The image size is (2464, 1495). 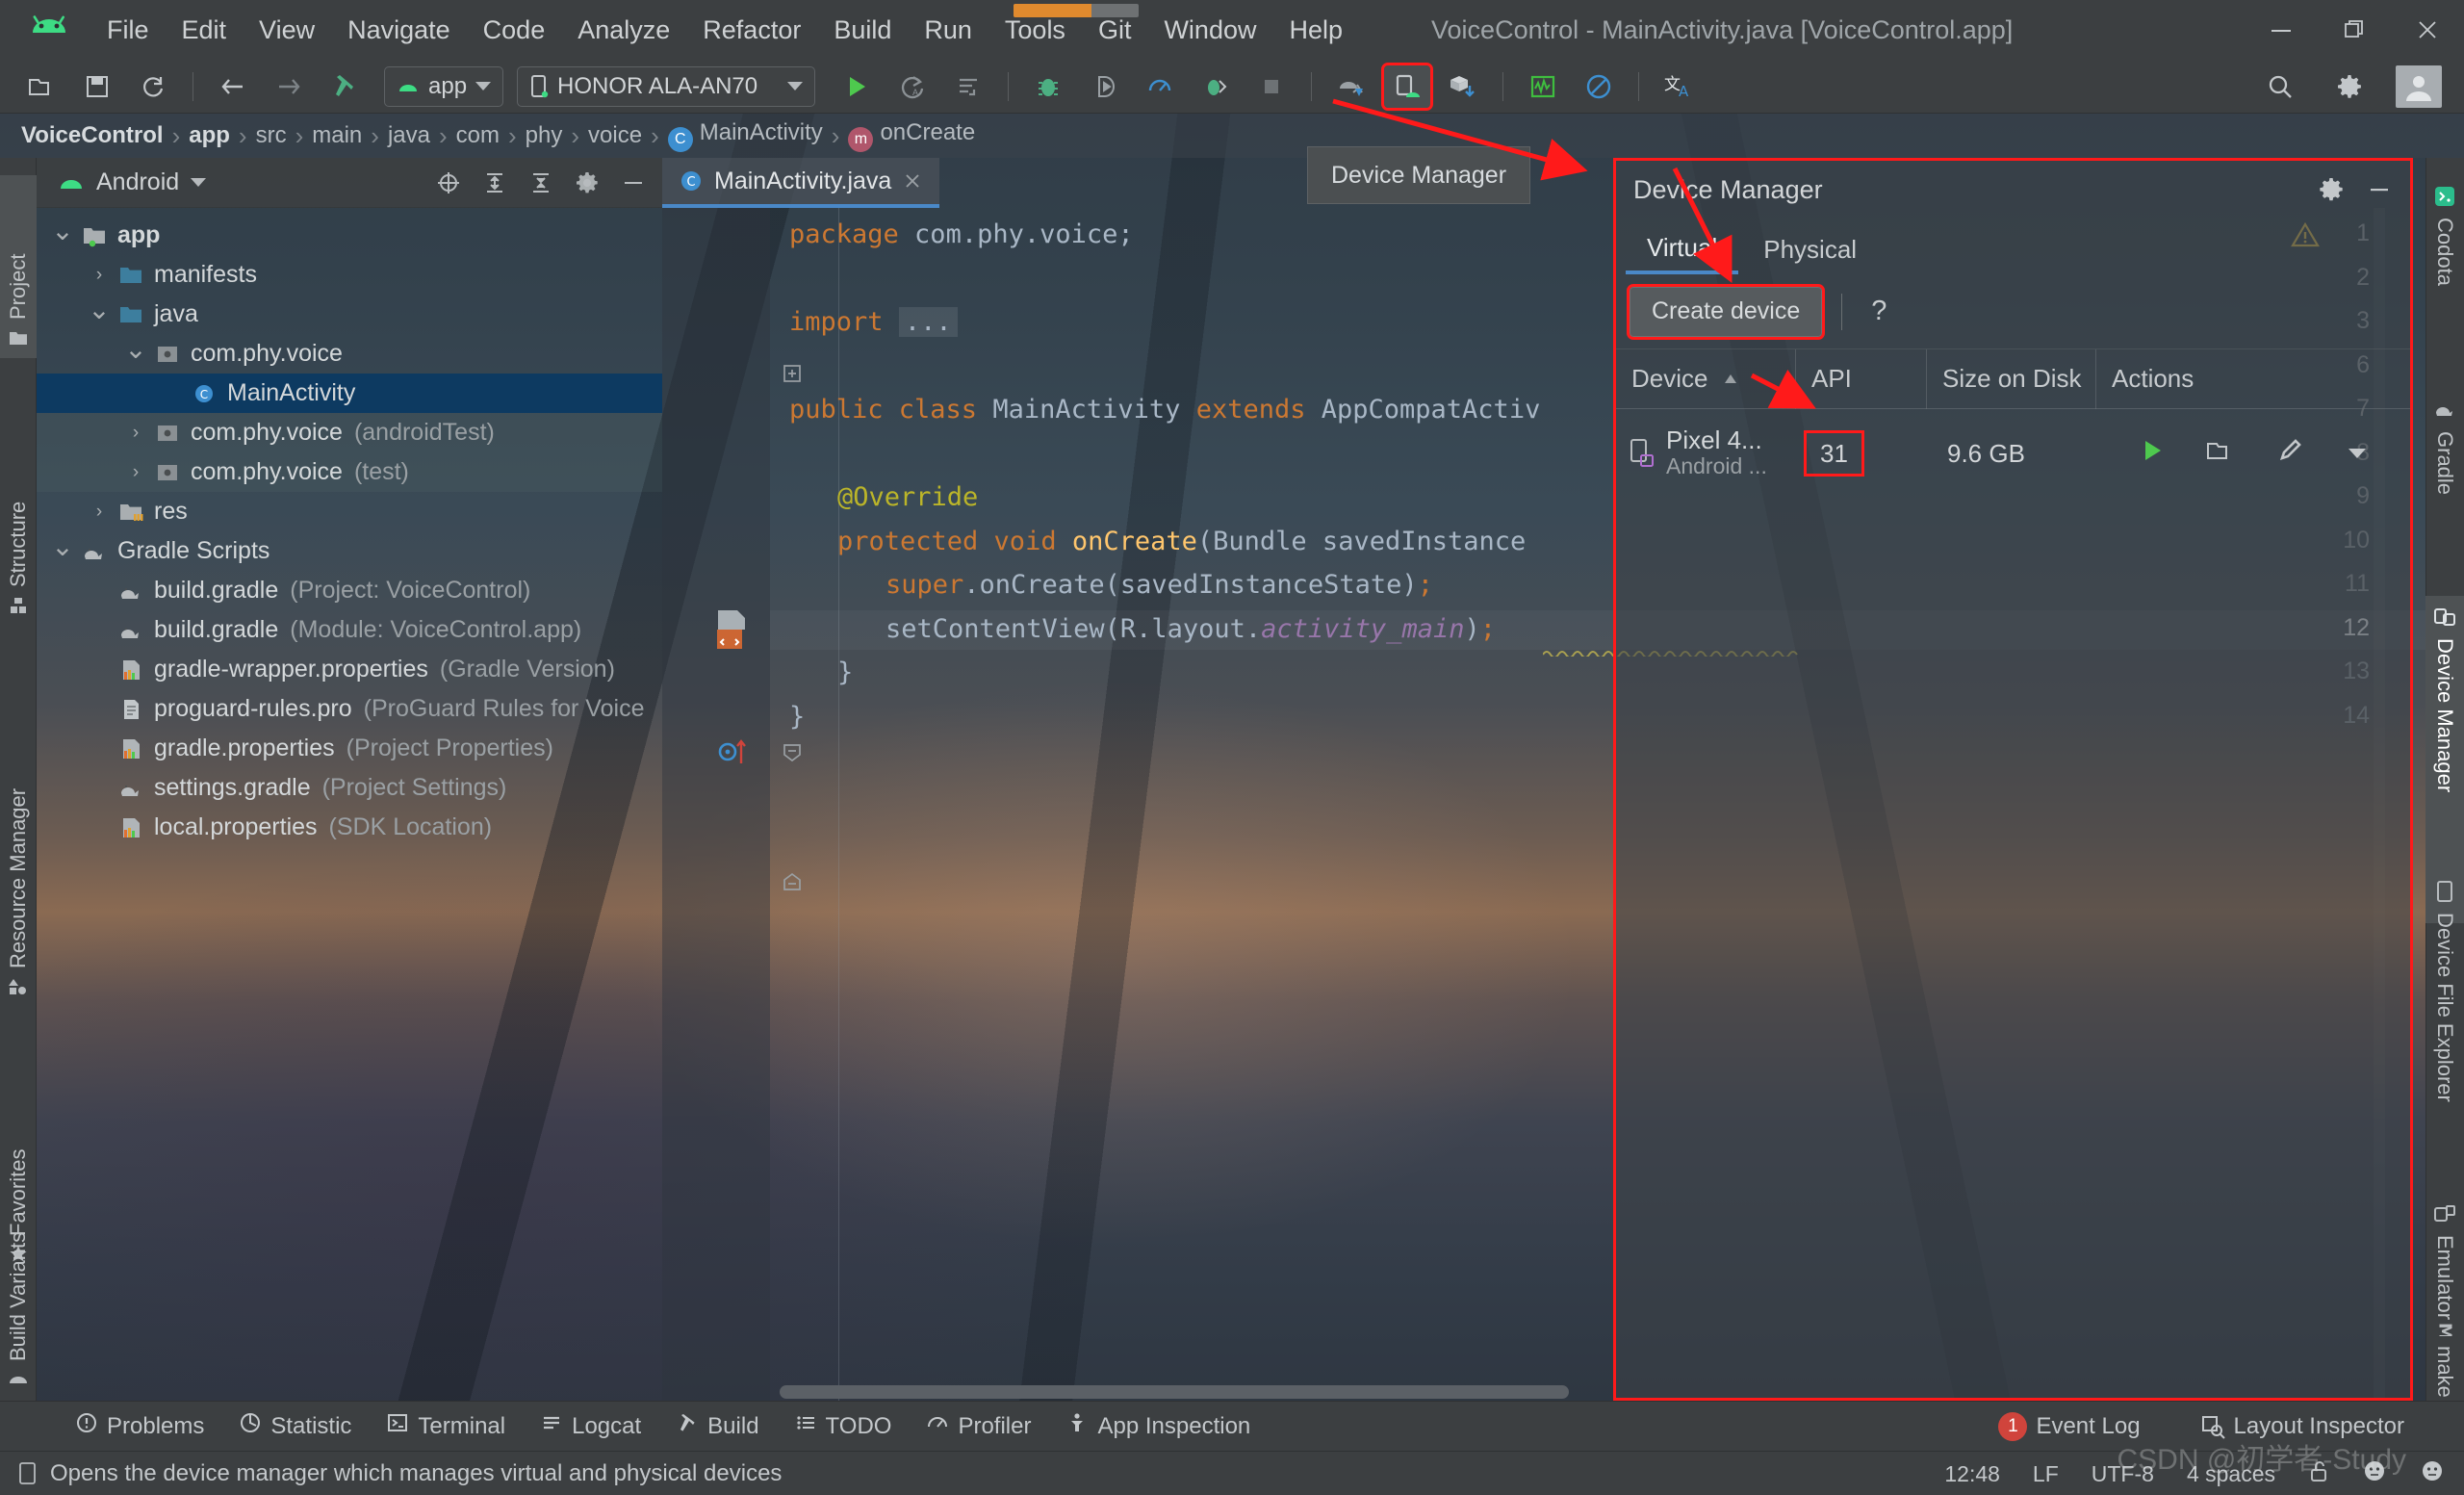 What do you see at coordinates (1810, 249) in the screenshot?
I see `device-manager-tab-physical: Physical` at bounding box center [1810, 249].